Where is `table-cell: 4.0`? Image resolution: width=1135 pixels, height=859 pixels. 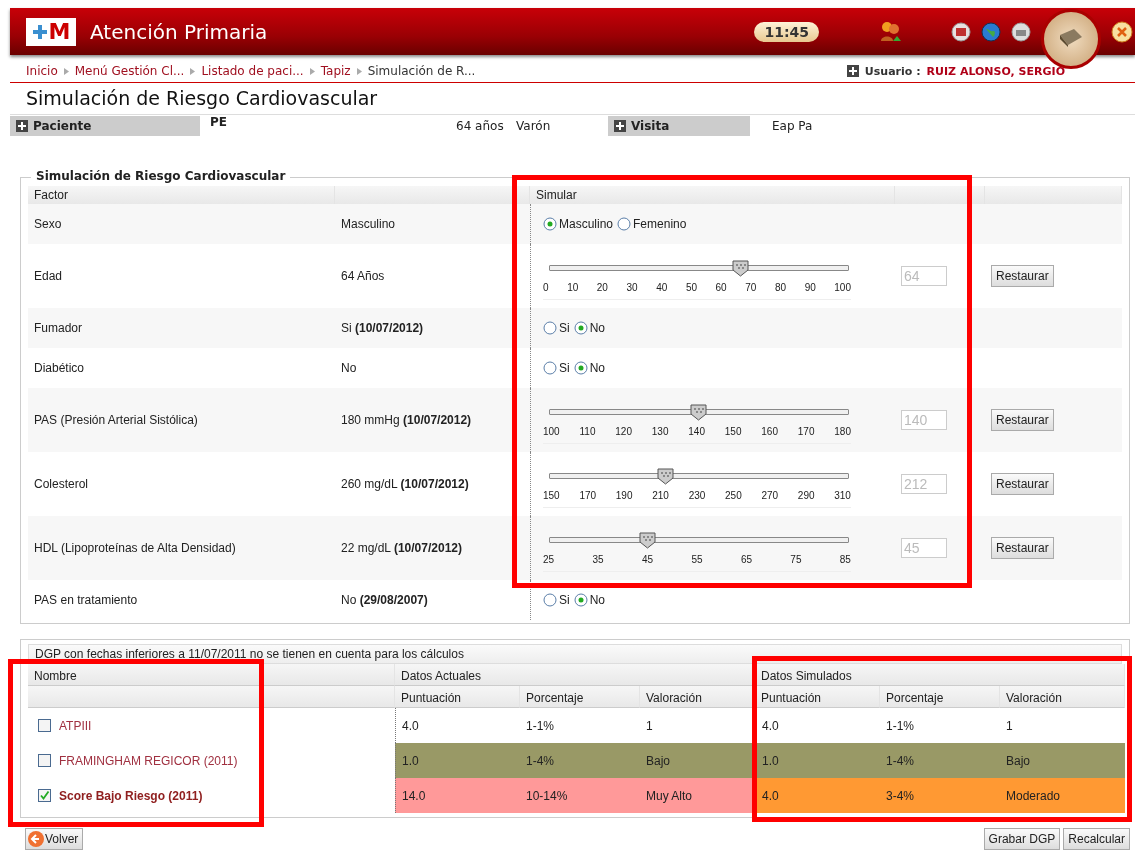
table-cell: 4.0 is located at coordinates (817, 795).